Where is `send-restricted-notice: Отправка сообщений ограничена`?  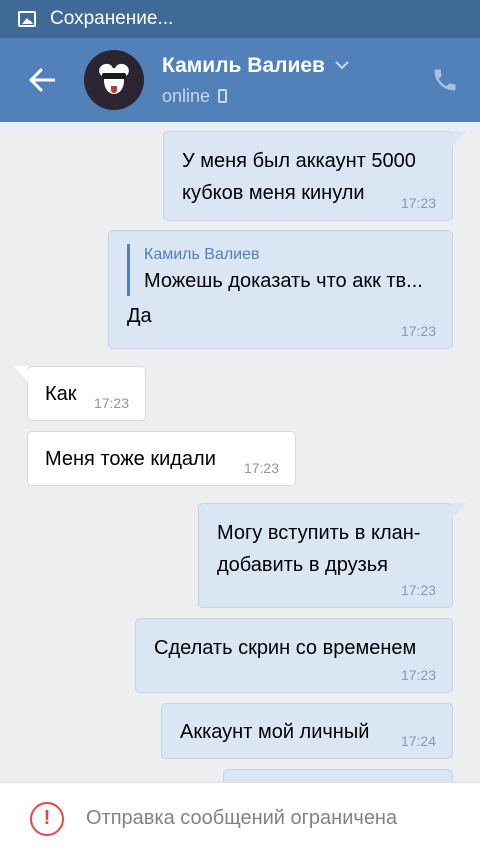 send-restricted-notice: Отправка сообщений ограничена is located at coordinates (242, 818).